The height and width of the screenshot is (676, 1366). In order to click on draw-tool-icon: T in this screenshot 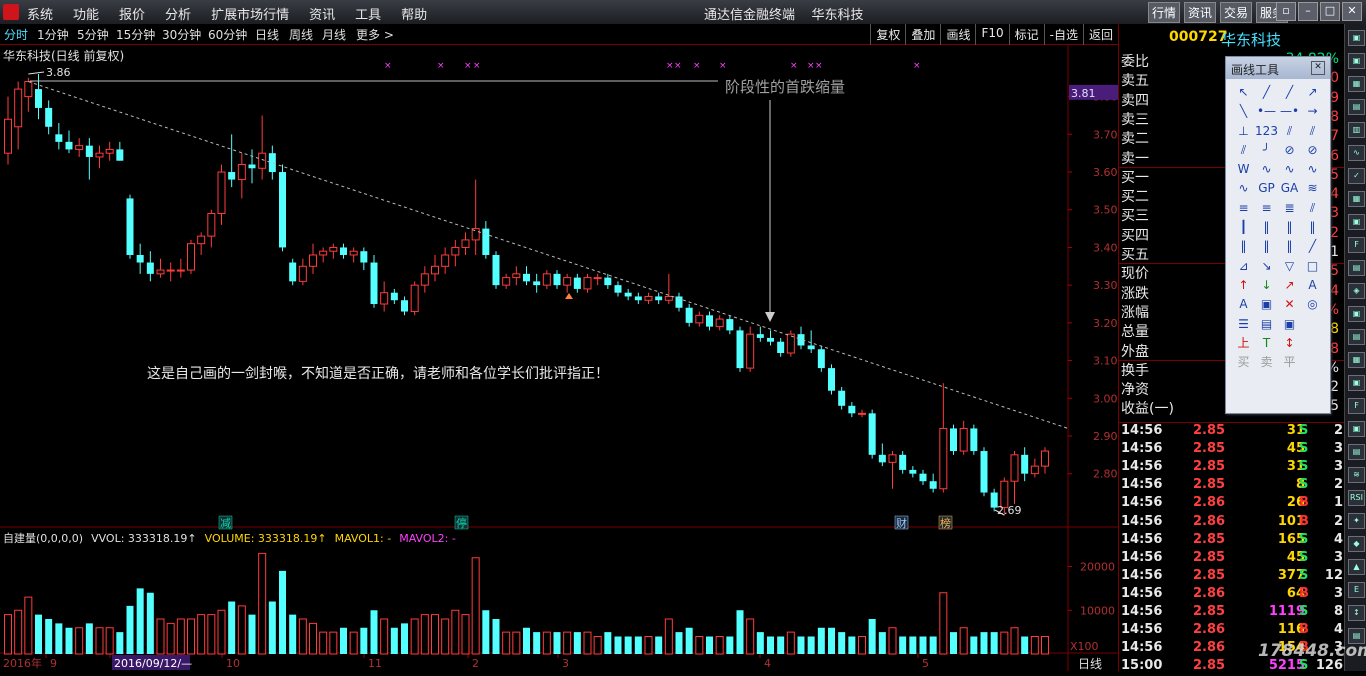, I will do `click(1266, 343)`.